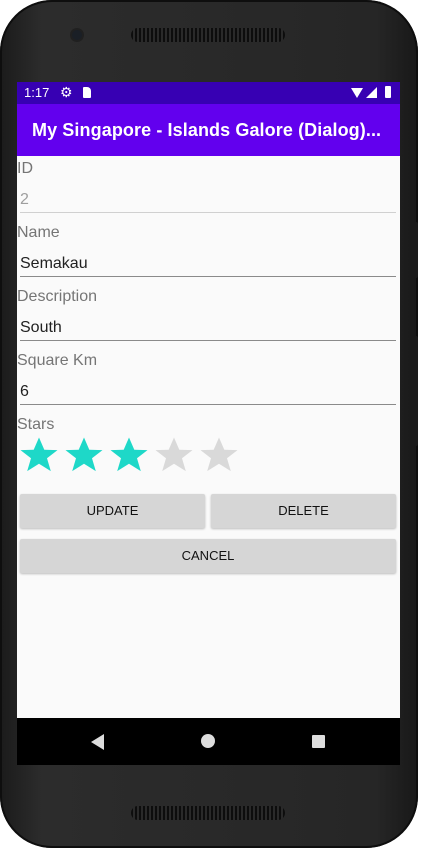 Image resolution: width=421 pixels, height=851 pixels. Describe the element at coordinates (25, 168) in the screenshot. I see `id-label: ID` at that location.